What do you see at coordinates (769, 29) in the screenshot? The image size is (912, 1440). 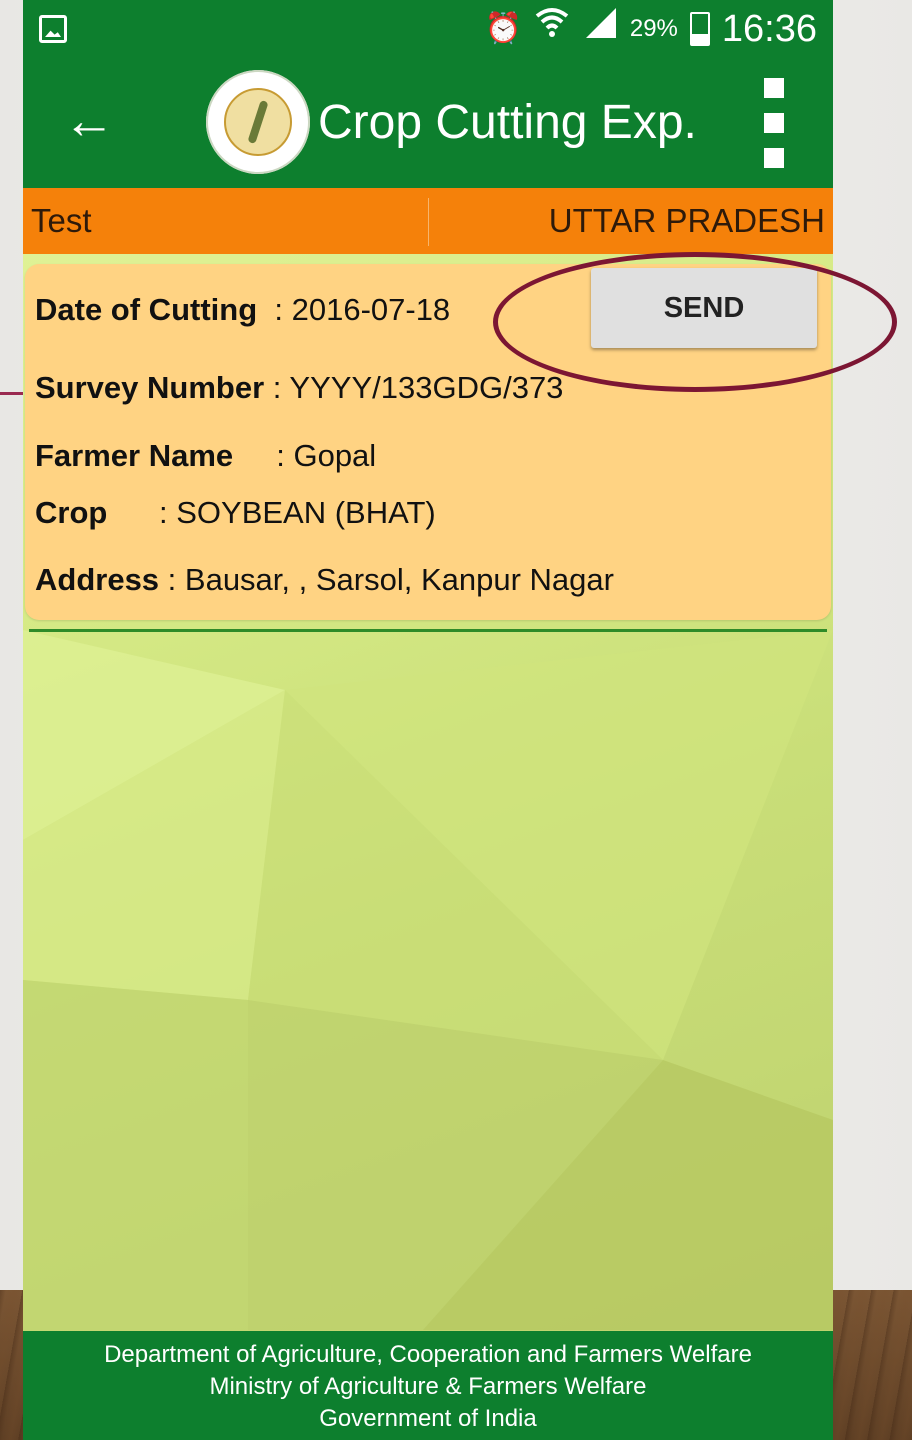 I see `clock-time: 16:36` at bounding box center [769, 29].